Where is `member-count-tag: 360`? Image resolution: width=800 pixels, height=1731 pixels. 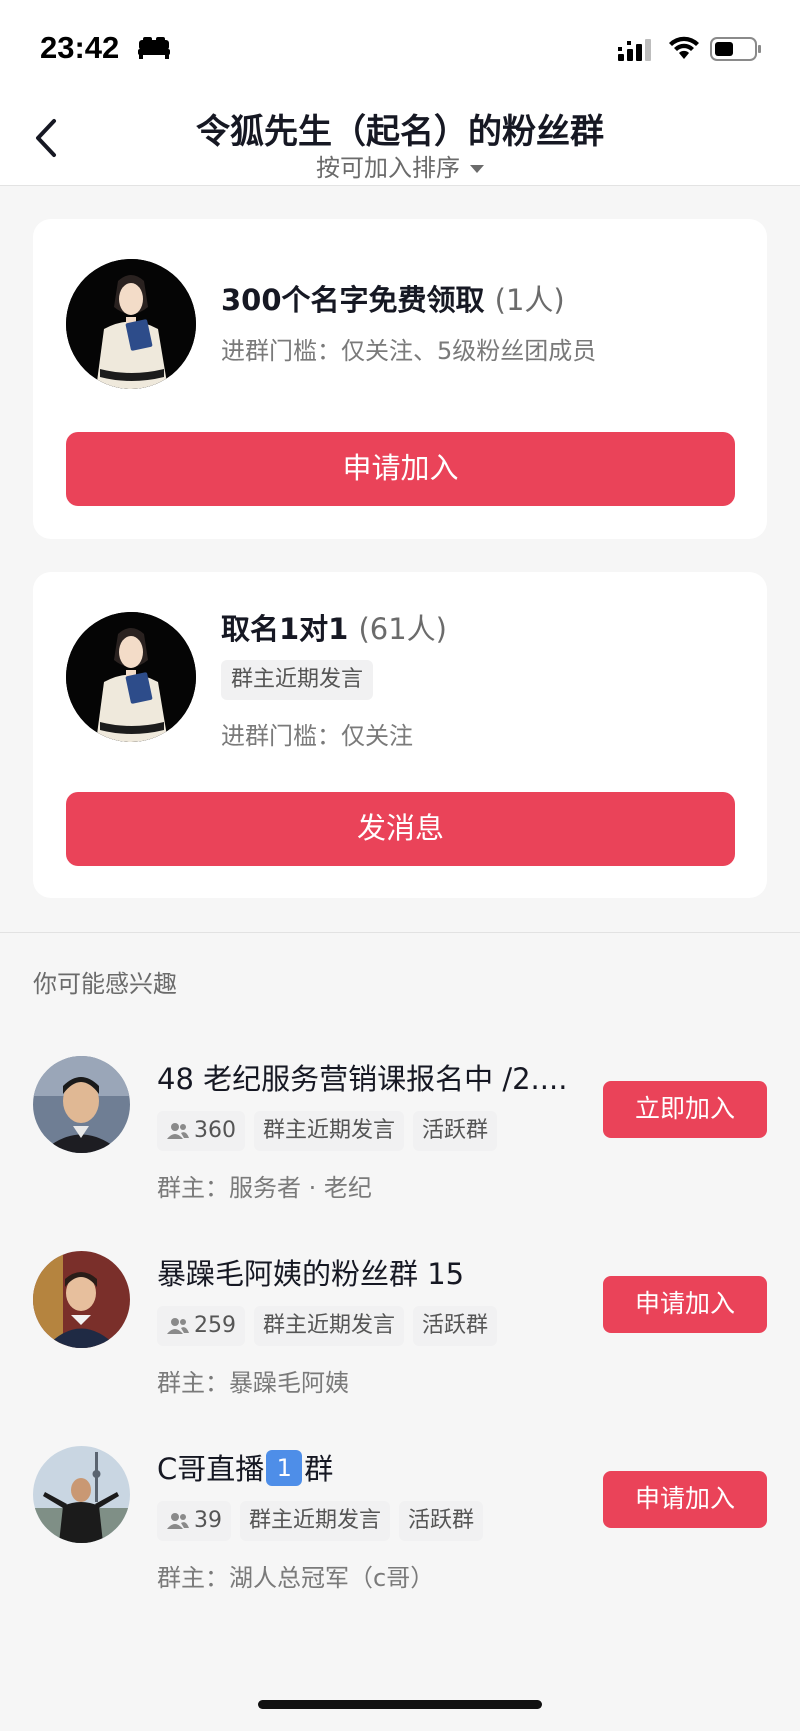 member-count-tag: 360 is located at coordinates (201, 1131).